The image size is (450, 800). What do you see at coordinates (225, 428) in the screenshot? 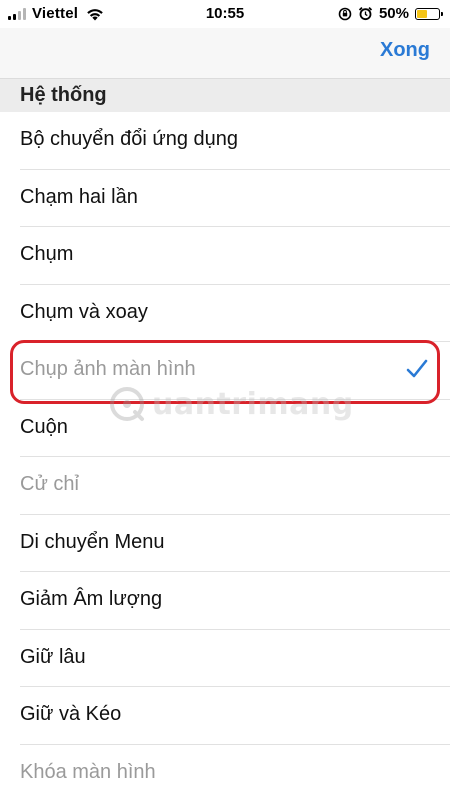
I see `list-item: Cuộn` at bounding box center [225, 428].